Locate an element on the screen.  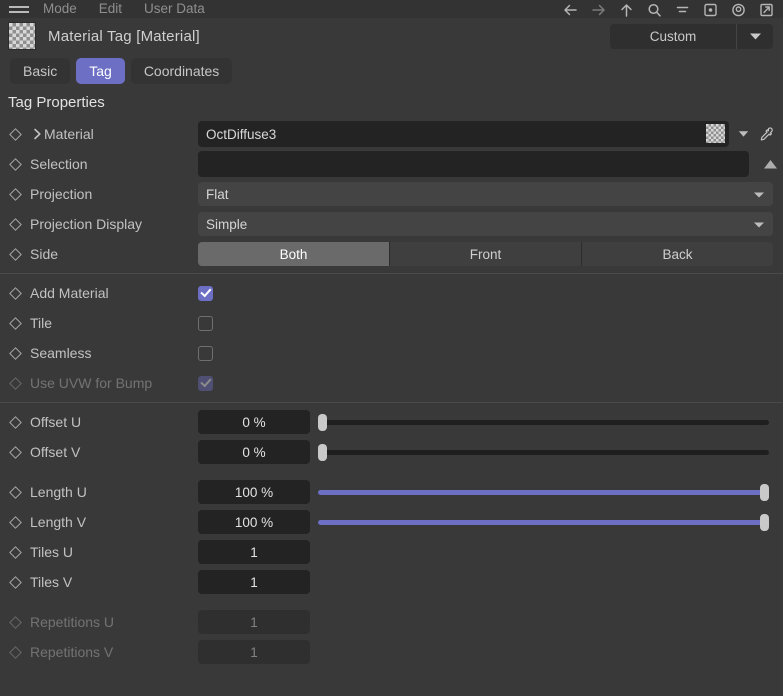
search-icon is located at coordinates (654, 9).